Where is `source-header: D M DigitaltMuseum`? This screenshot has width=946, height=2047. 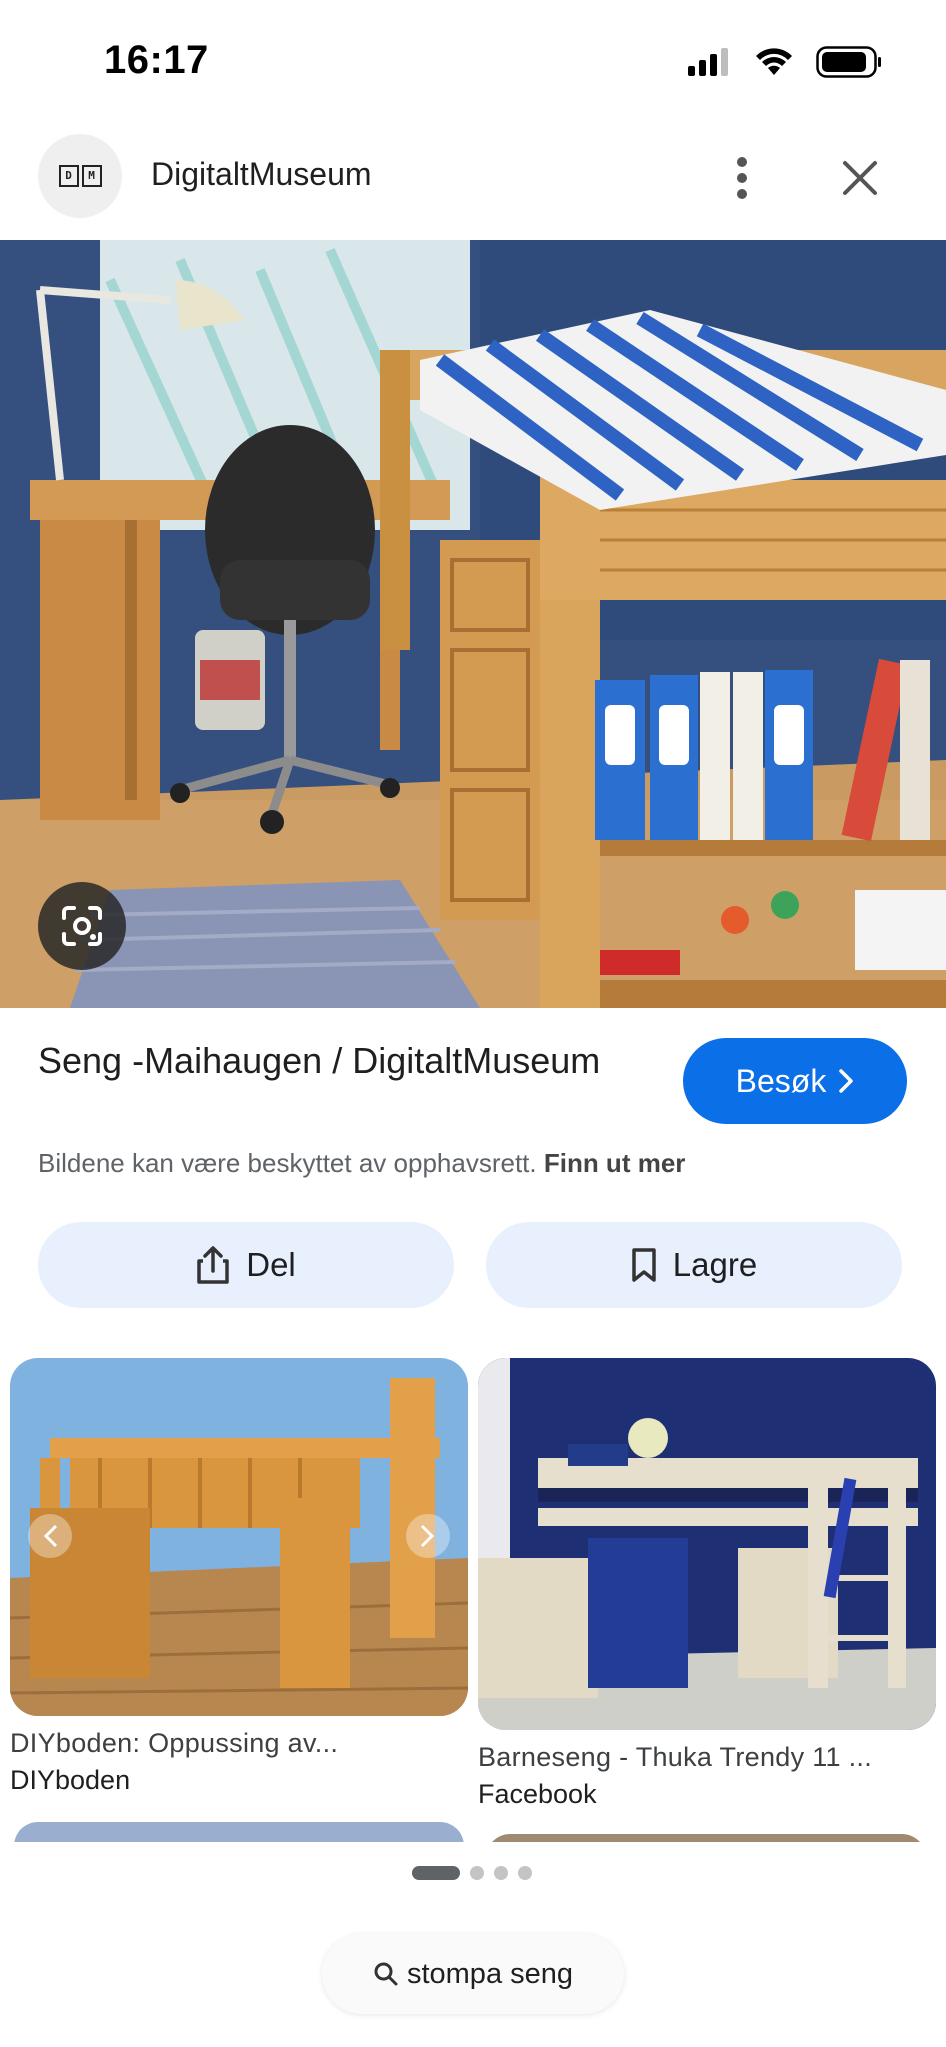
source-header: D M DigitaltMuseum is located at coordinates (473, 185).